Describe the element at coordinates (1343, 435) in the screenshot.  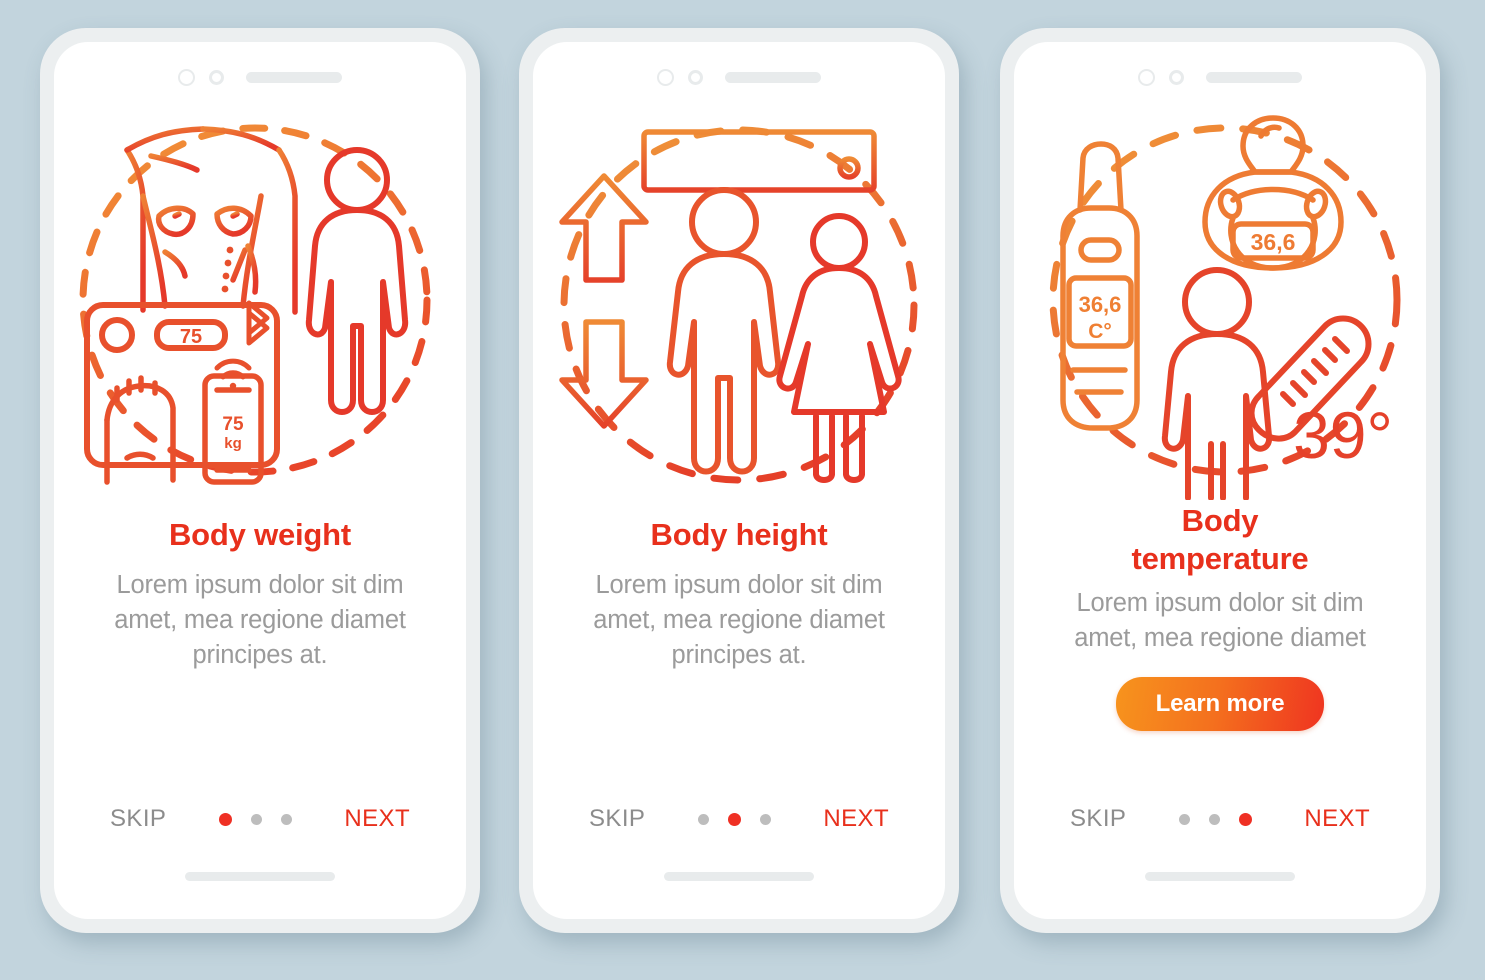
I see `fever-temperature-value: 39°` at that location.